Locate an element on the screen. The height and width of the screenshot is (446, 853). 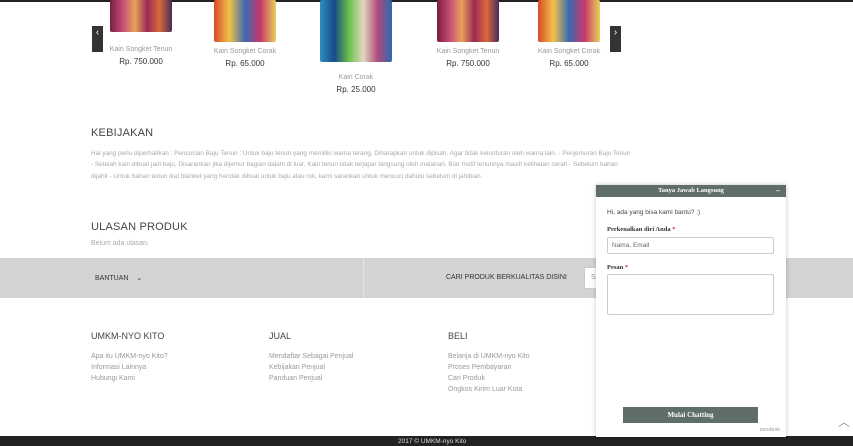
zendesk-brand: zendesk is located at coordinates (770, 430).